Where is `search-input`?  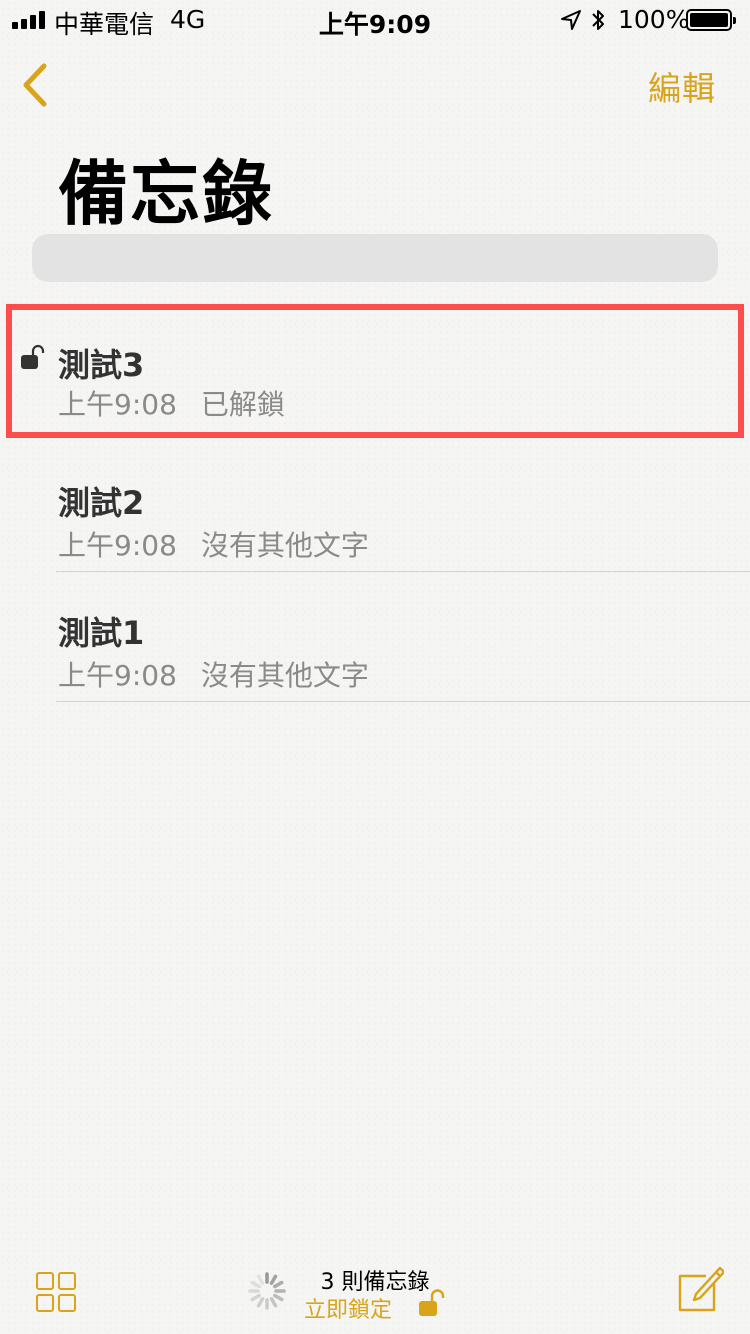 search-input is located at coordinates (375, 258).